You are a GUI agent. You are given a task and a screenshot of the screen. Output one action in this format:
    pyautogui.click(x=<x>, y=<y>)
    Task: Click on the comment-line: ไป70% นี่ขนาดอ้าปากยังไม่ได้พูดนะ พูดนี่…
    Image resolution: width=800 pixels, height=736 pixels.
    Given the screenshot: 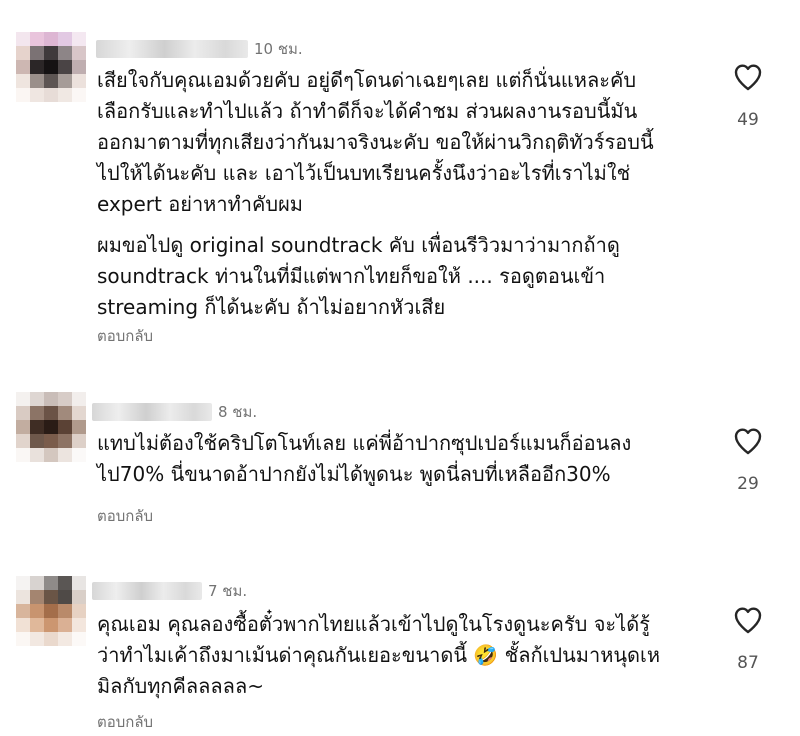 What is the action you would take?
    pyautogui.click(x=354, y=474)
    